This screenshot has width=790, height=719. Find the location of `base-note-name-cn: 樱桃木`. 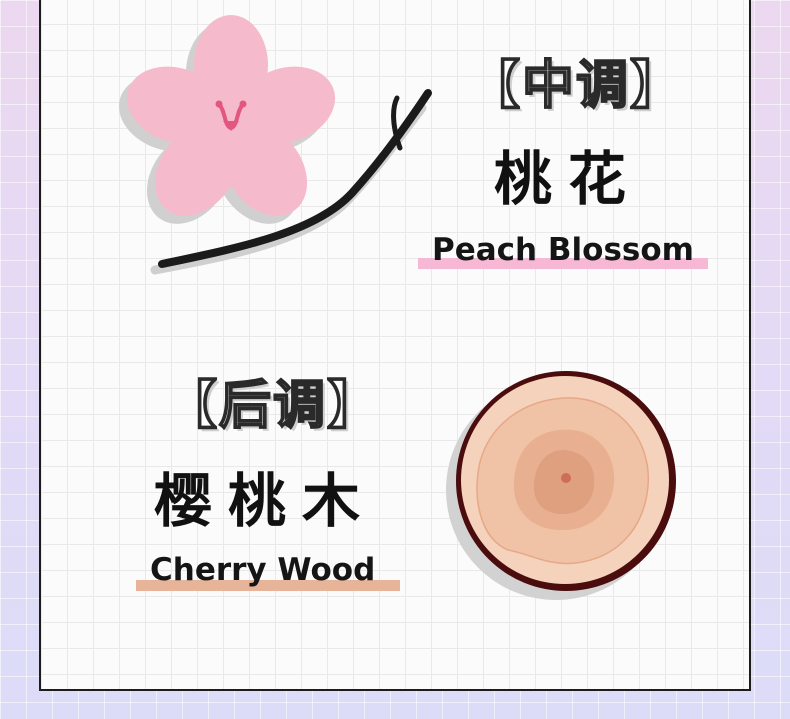

base-note-name-cn: 樱桃木 is located at coordinates (265, 501).